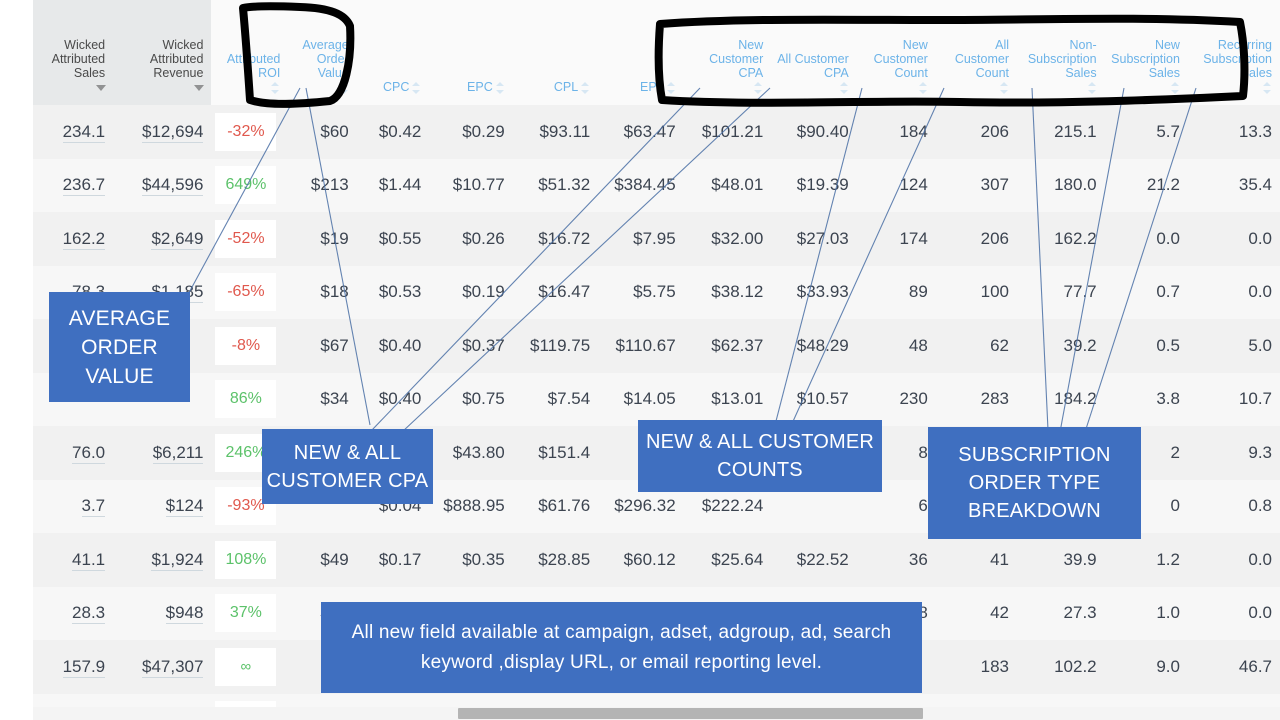 The height and width of the screenshot is (720, 1280). What do you see at coordinates (1146, 667) in the screenshot?
I see `cell-new-subscription-sales: 9.0` at bounding box center [1146, 667].